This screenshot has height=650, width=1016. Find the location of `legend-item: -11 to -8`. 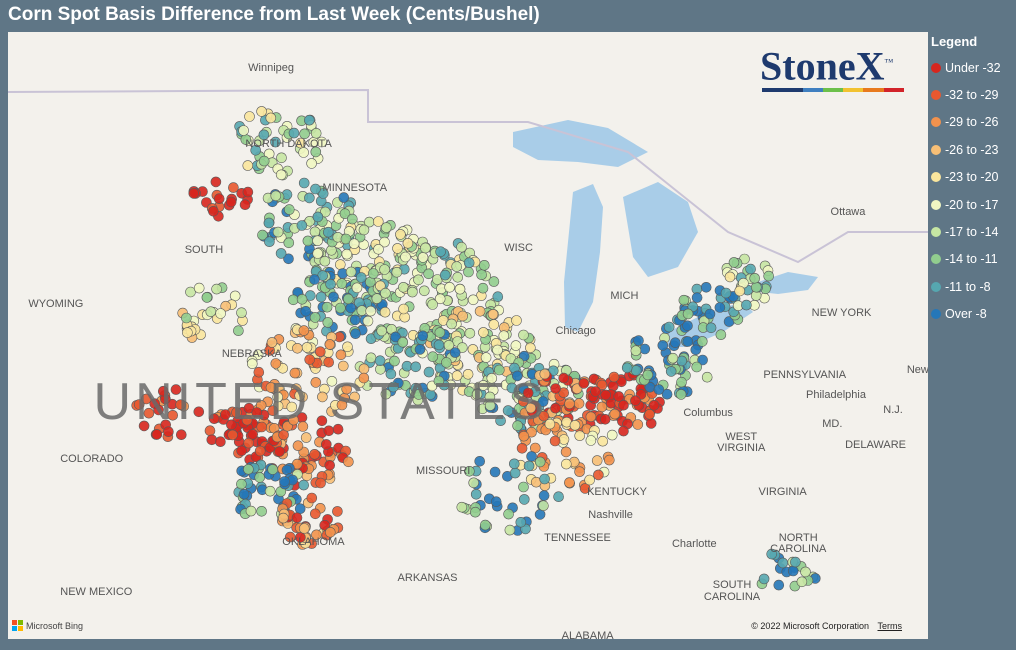

legend-item: -11 to -8 is located at coordinates (973, 286).